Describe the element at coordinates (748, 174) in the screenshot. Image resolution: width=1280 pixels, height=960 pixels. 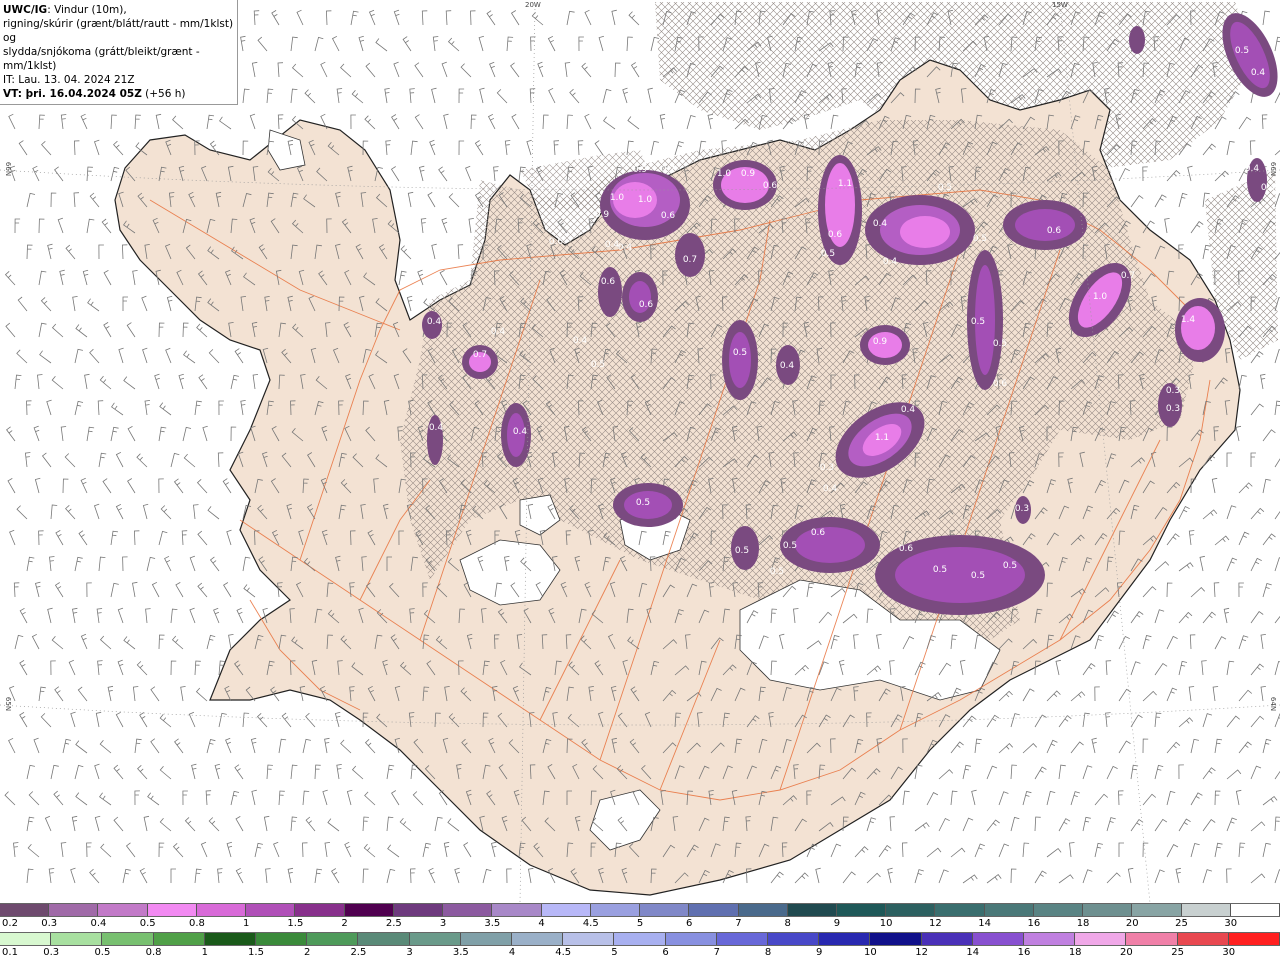
I see `precip-value: 0.9` at that location.